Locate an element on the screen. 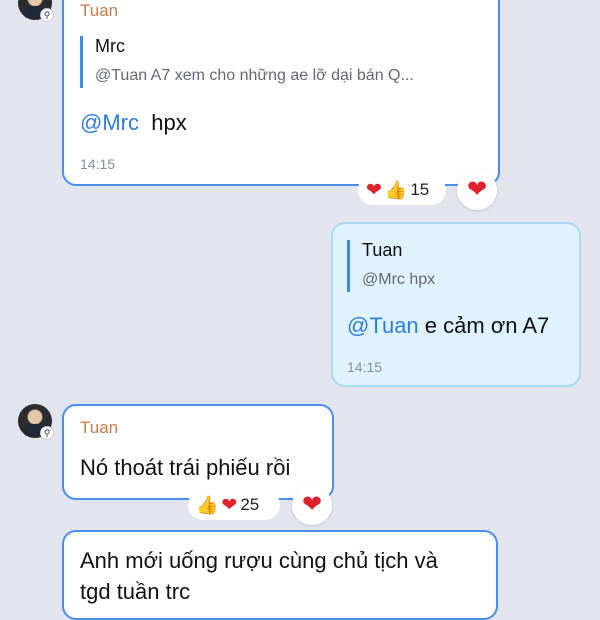  reaction-summary: ❤ 👍 15 is located at coordinates (402, 190).